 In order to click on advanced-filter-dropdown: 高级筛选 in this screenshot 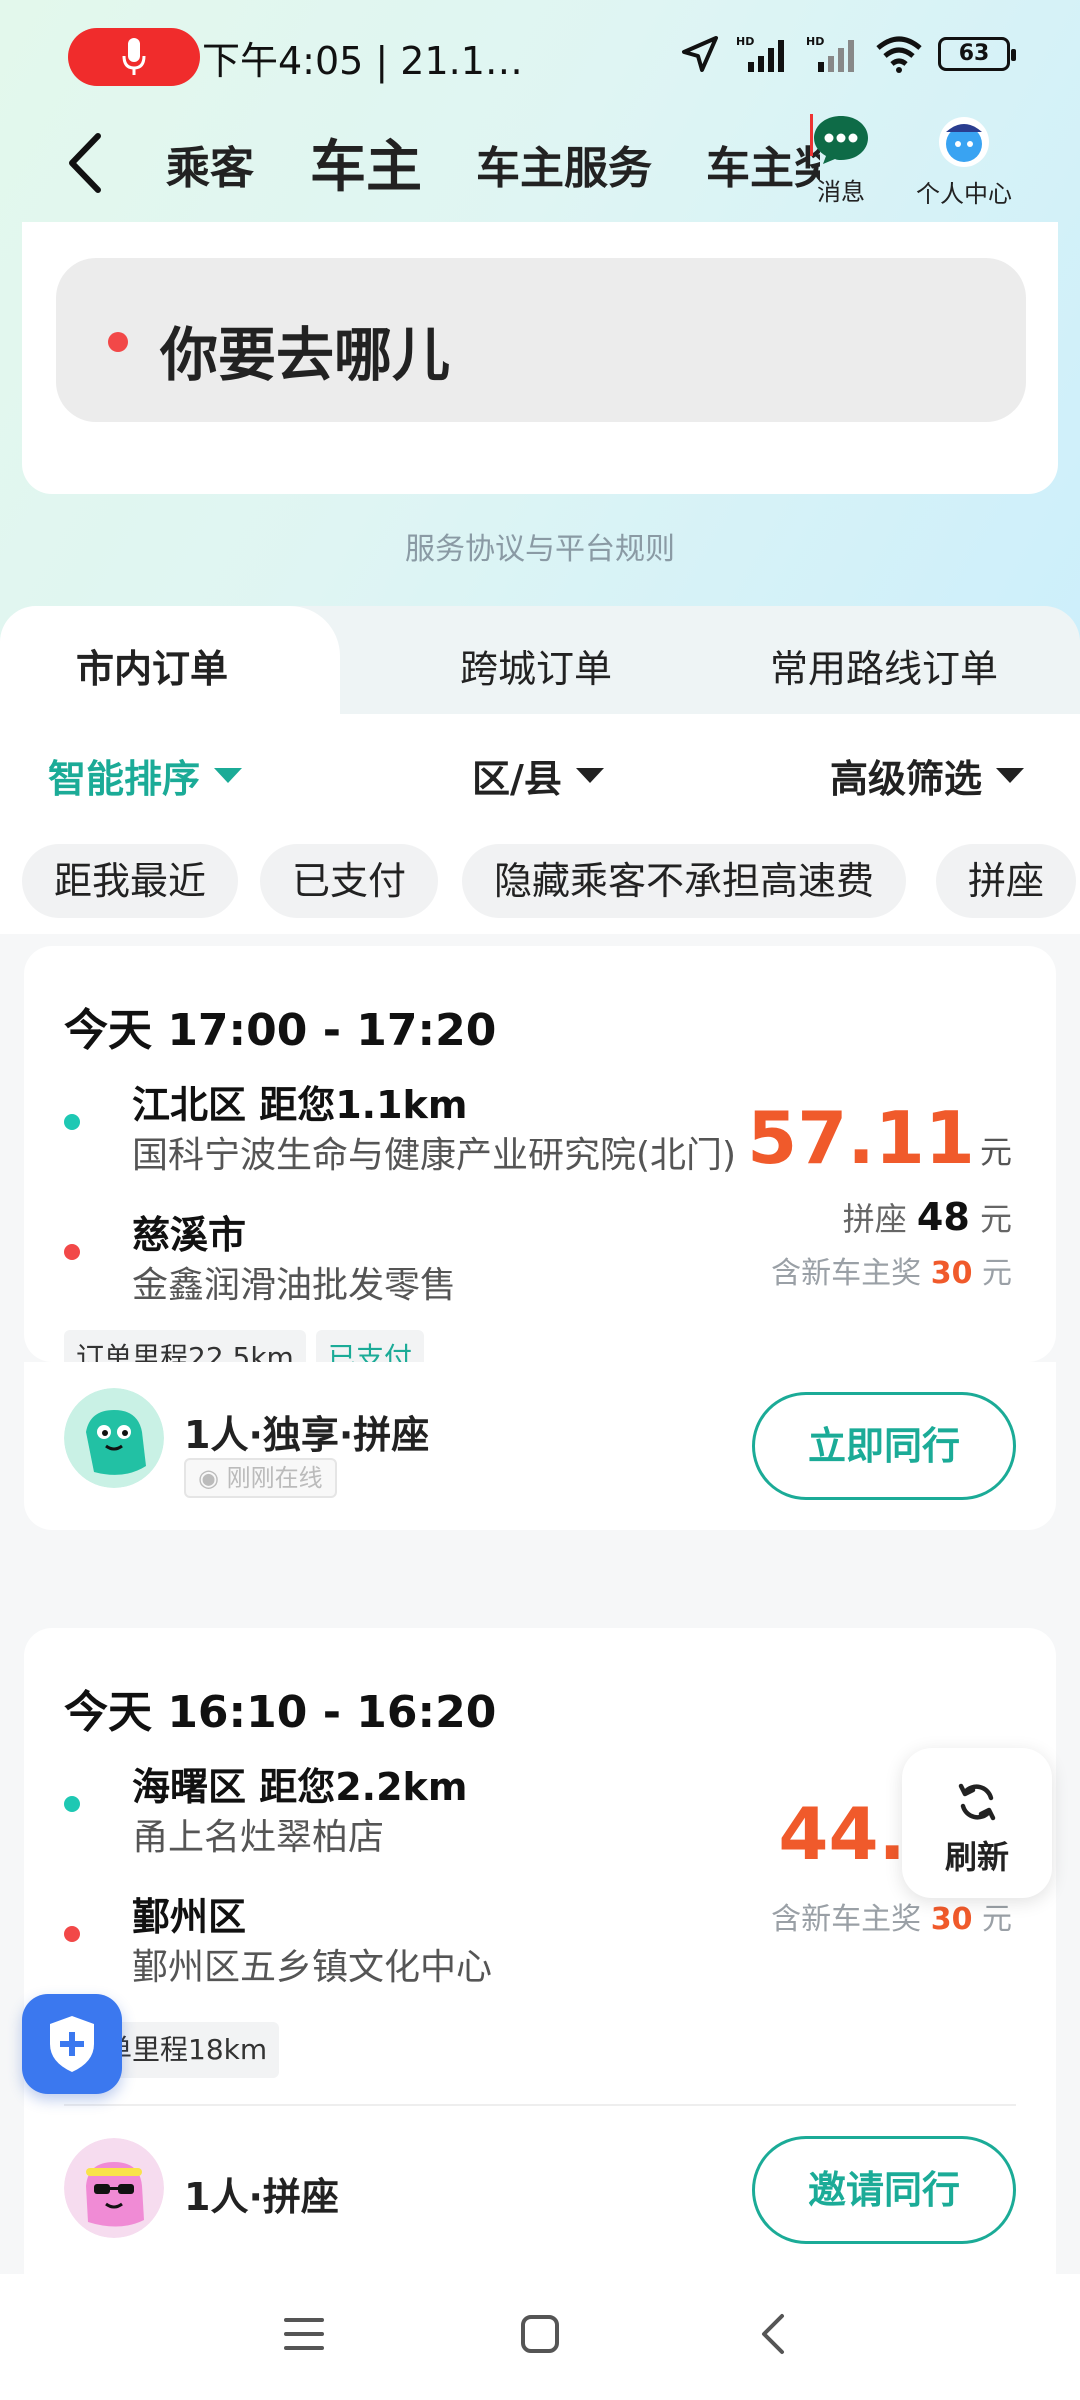, I will do `click(927, 775)`.